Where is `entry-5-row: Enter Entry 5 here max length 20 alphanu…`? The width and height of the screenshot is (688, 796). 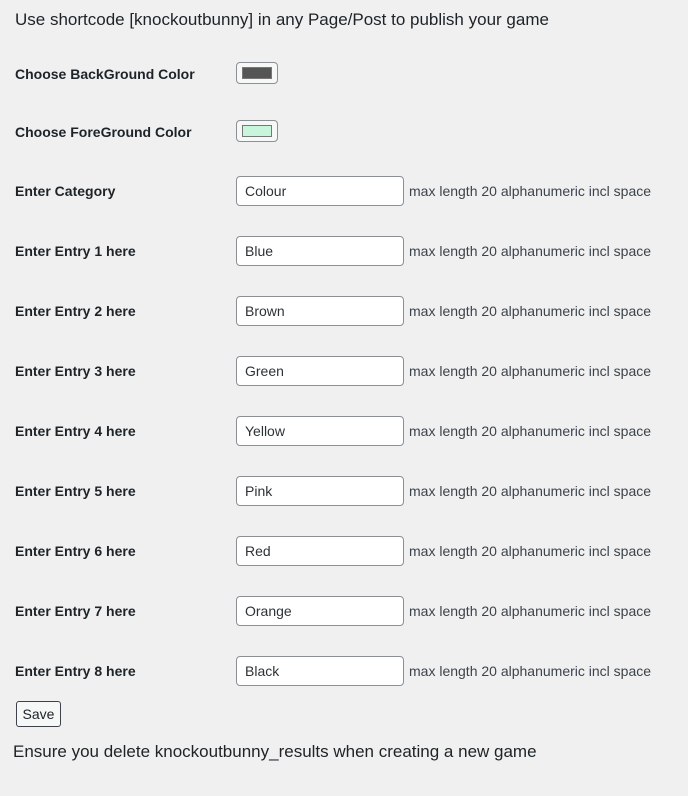 entry-5-row: Enter Entry 5 here max length 20 alphanu… is located at coordinates (344, 491).